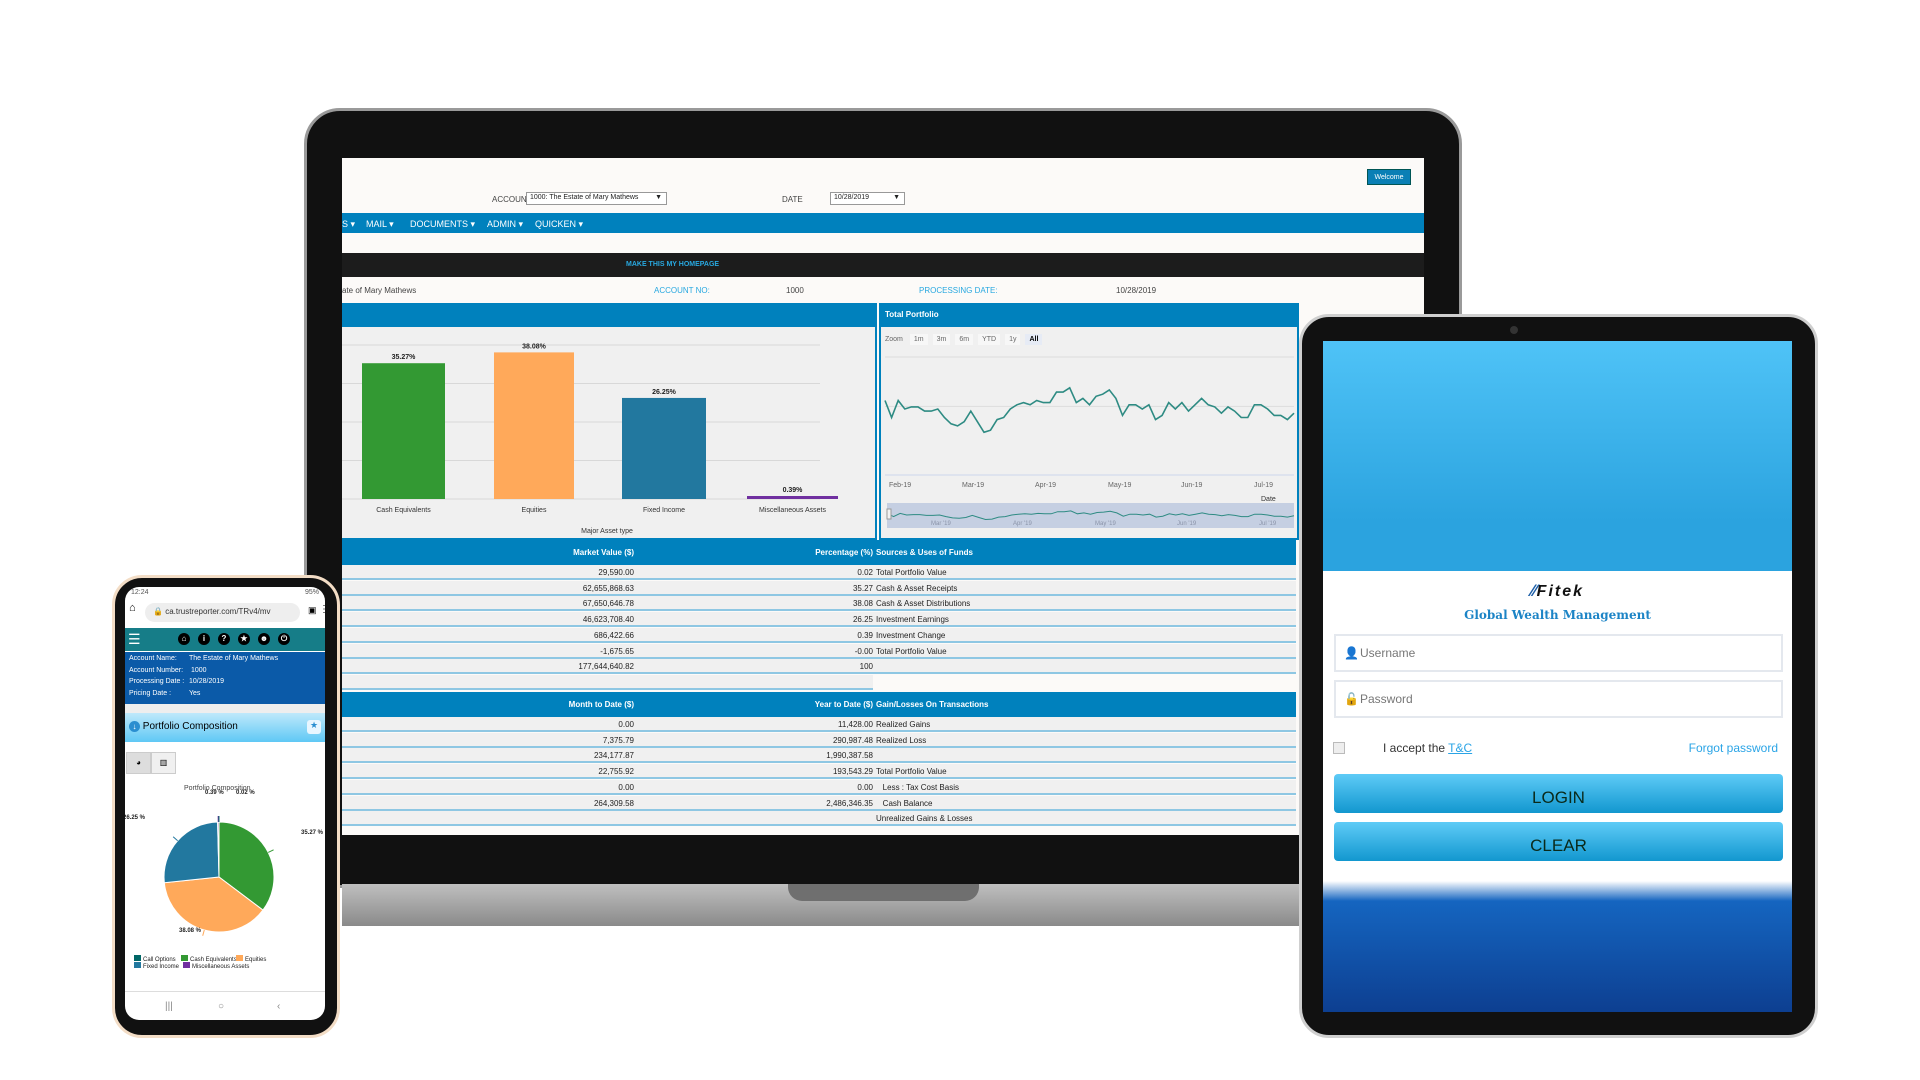 Image resolution: width=1920 pixels, height=1080 pixels. I want to click on nav-item-quicken: QUICKEN ▾, so click(559, 224).